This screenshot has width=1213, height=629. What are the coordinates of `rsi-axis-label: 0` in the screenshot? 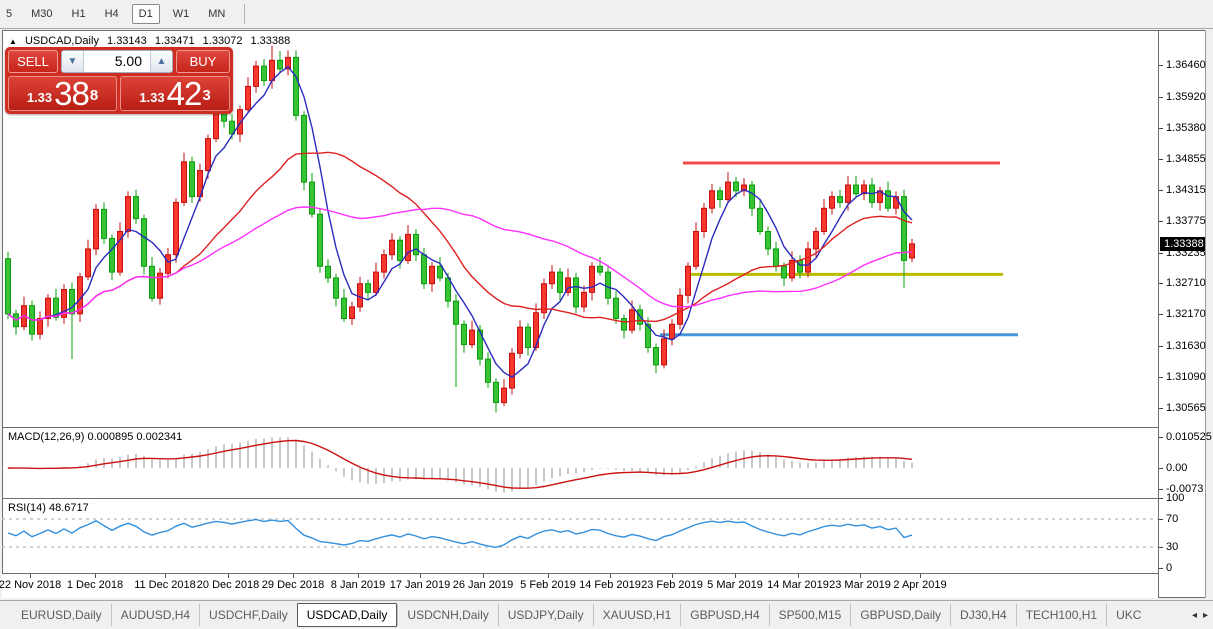 It's located at (1169, 568).